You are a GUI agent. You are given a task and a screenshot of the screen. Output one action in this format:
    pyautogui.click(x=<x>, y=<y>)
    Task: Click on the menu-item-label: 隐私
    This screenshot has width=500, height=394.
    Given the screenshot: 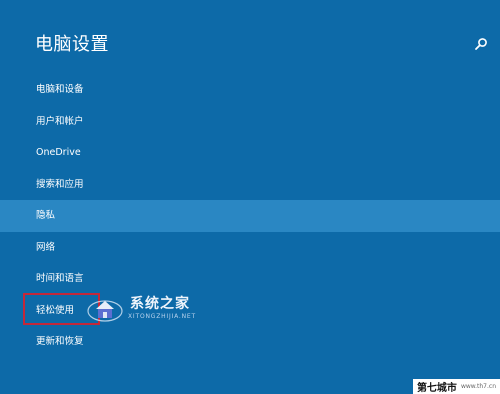 What is the action you would take?
    pyautogui.click(x=46, y=215)
    